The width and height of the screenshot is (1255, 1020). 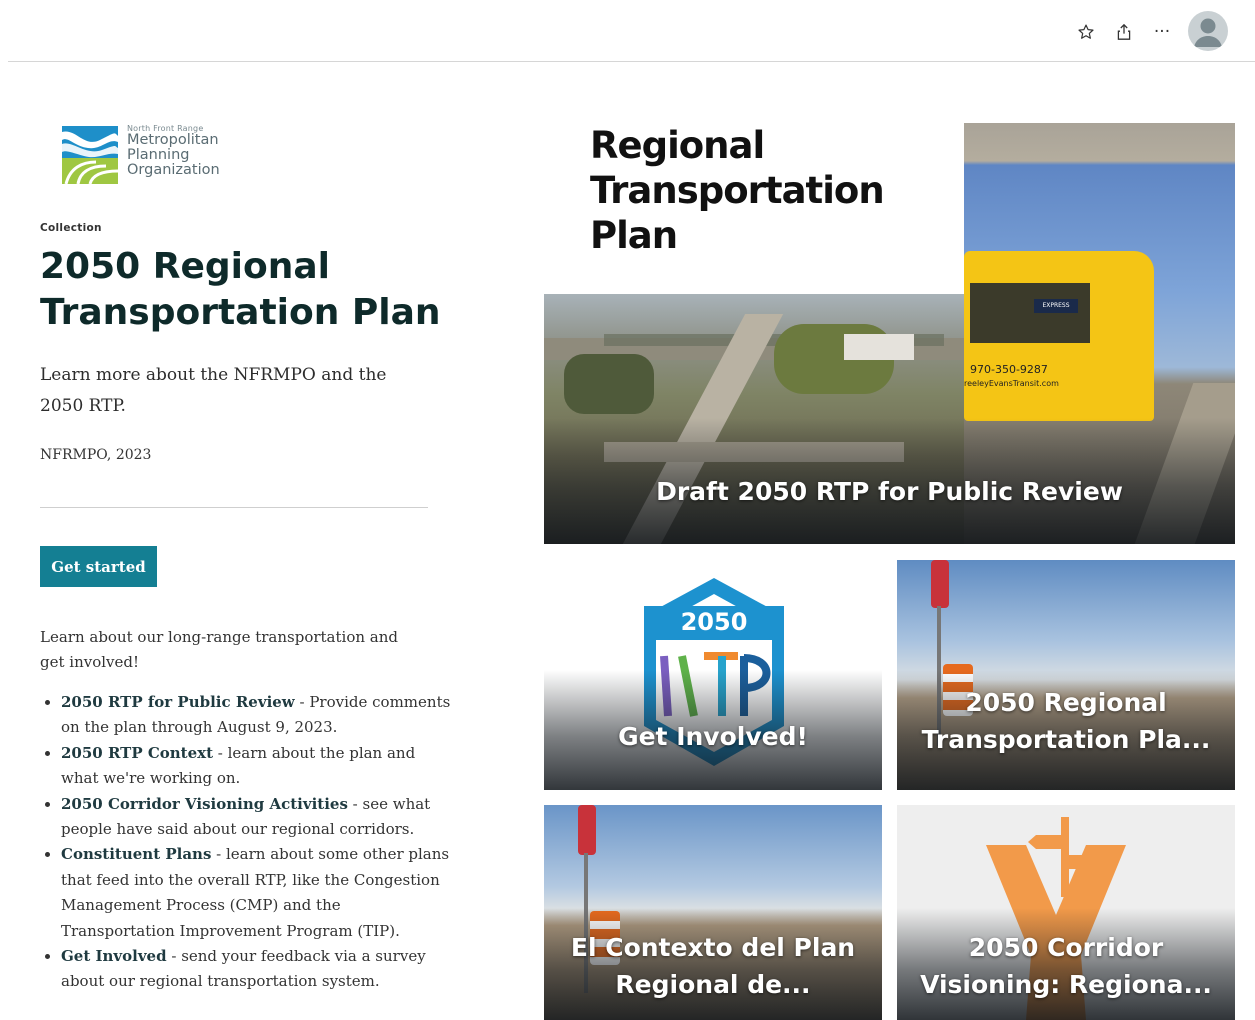 I want to click on card-title: Draft 2050 RTP for Public Review, so click(x=889, y=491).